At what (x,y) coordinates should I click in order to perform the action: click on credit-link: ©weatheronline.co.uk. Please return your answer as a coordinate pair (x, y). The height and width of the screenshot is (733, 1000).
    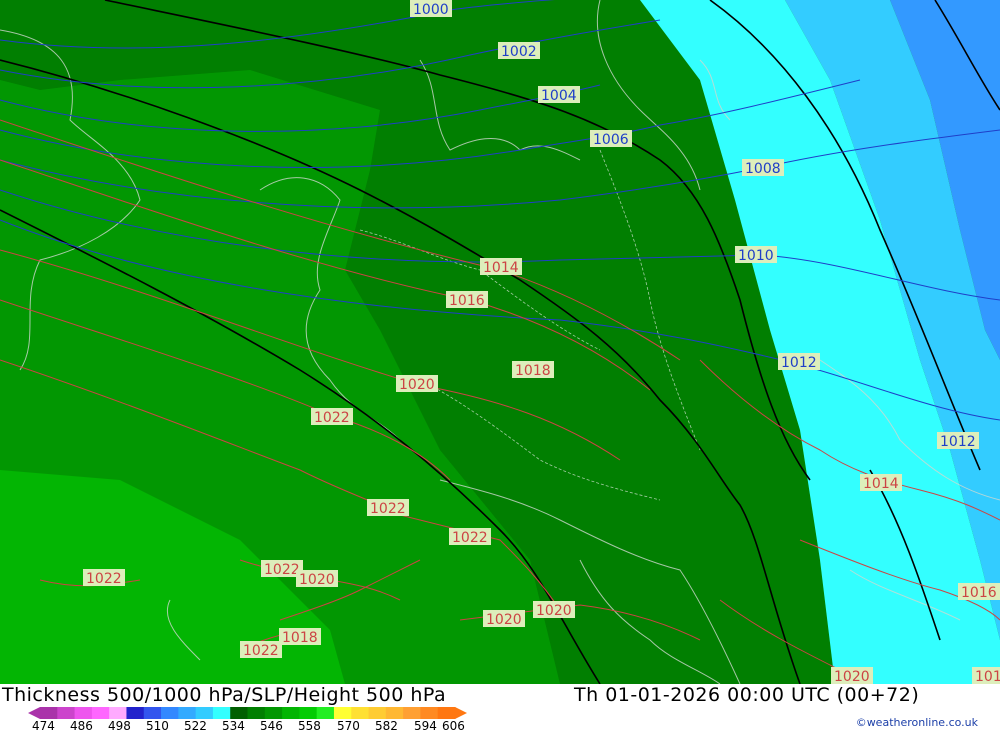
    Looking at the image, I should click on (917, 722).